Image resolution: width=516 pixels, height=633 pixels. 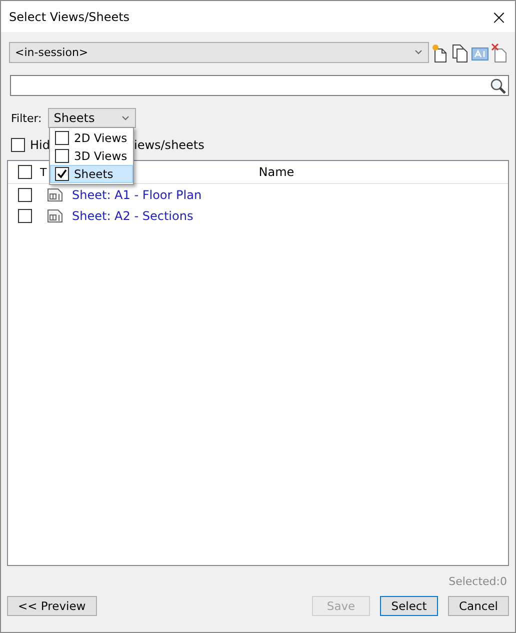 What do you see at coordinates (500, 52) in the screenshot?
I see `delete-document-icon` at bounding box center [500, 52].